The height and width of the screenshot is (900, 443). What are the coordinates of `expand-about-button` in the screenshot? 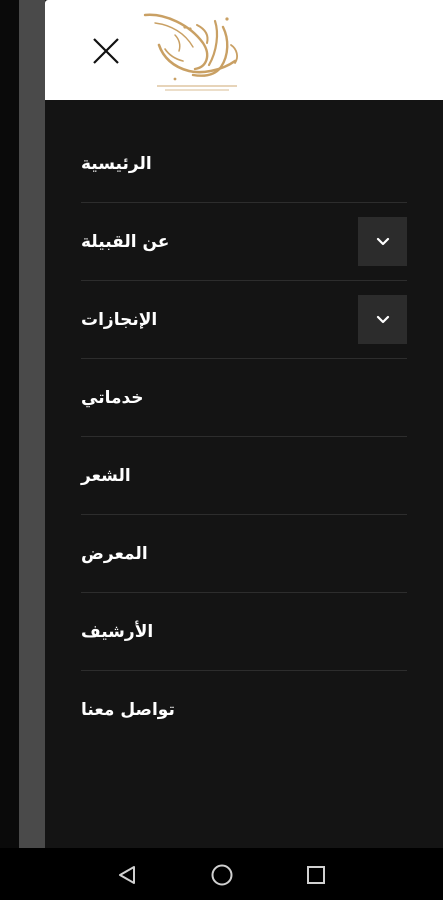 It's located at (382, 241).